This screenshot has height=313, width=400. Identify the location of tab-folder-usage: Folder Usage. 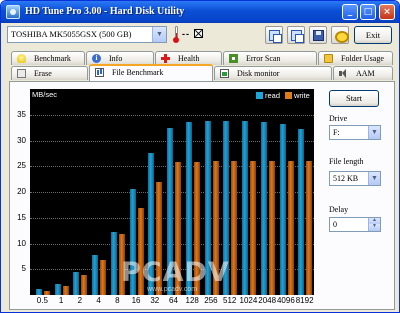
(355, 58).